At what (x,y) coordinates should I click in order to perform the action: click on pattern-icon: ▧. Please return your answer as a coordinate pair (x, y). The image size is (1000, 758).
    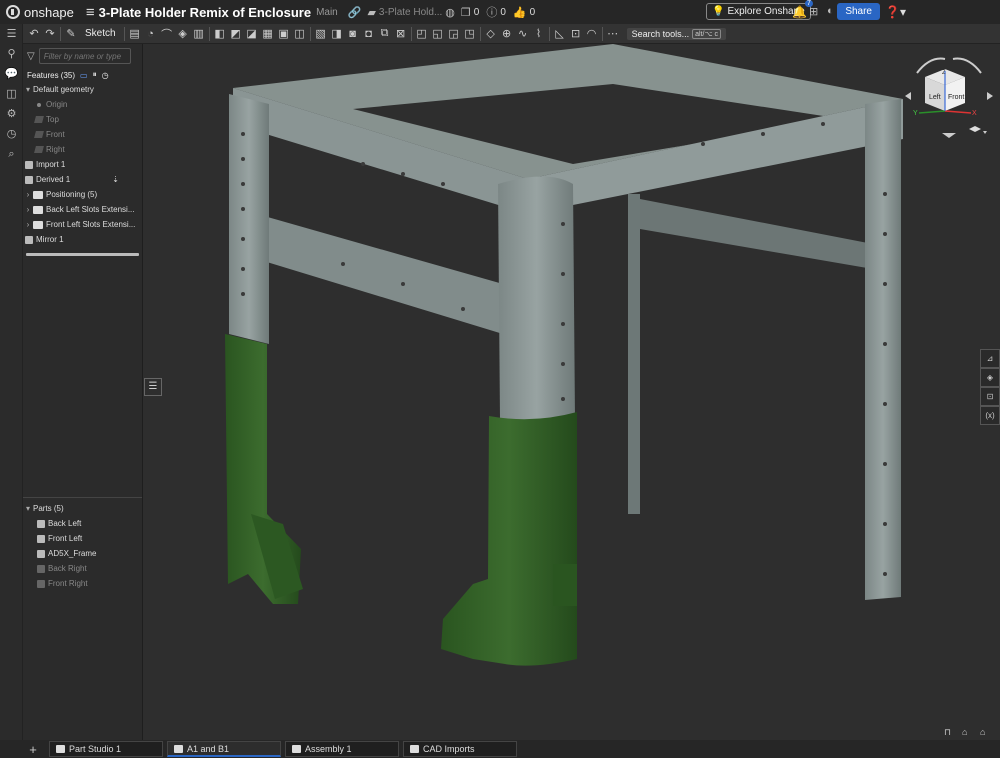
    Looking at the image, I should click on (321, 33).